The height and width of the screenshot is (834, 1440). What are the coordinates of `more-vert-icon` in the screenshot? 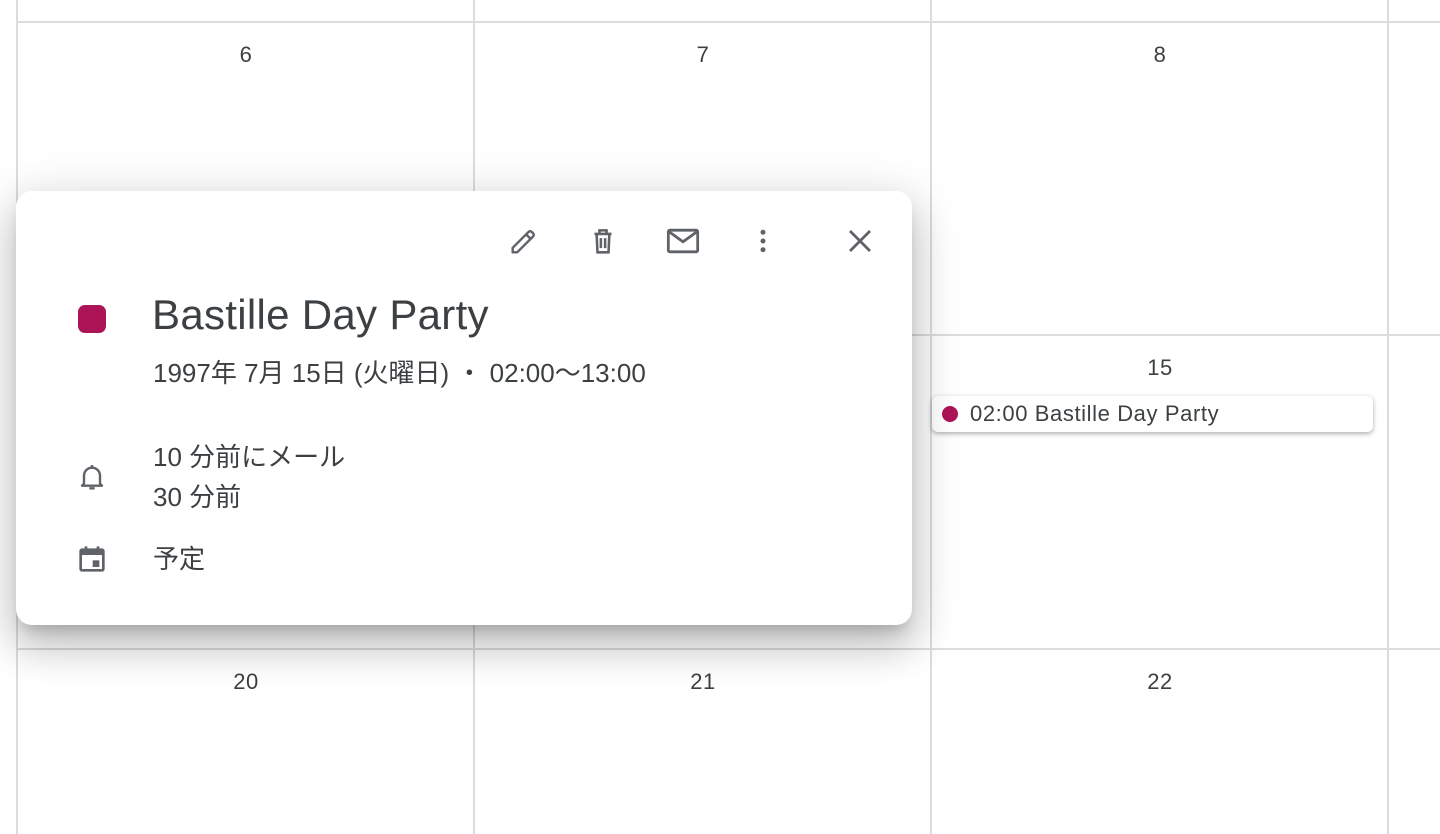 It's located at (763, 241).